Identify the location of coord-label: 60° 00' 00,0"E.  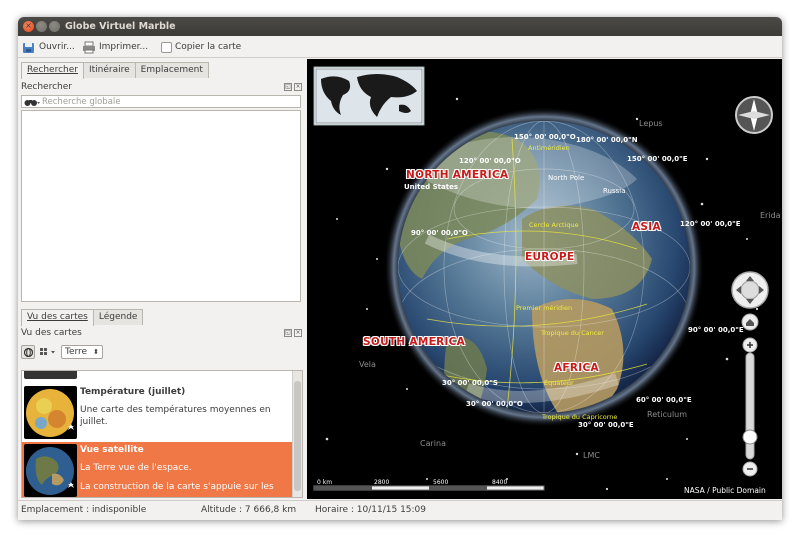
(664, 400).